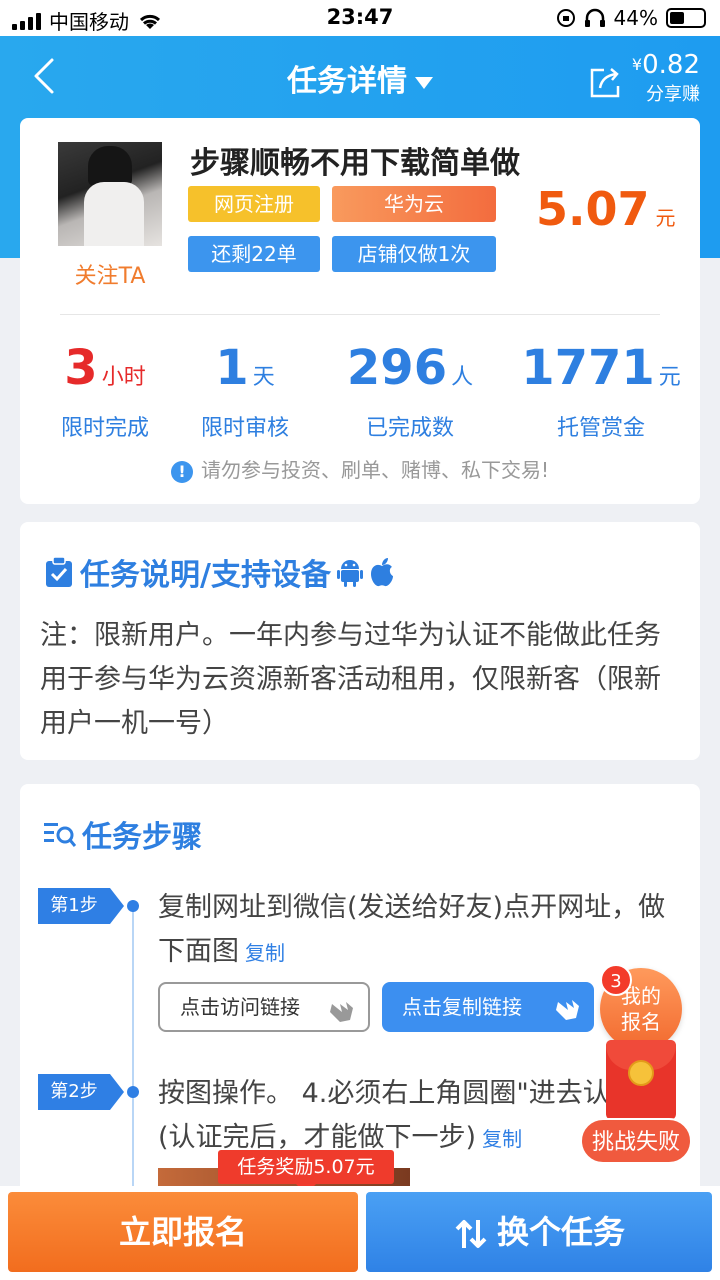 This screenshot has height=1280, width=720. Describe the element at coordinates (410, 390) in the screenshot. I see `stat-completed: 296 人 已完成数` at that location.